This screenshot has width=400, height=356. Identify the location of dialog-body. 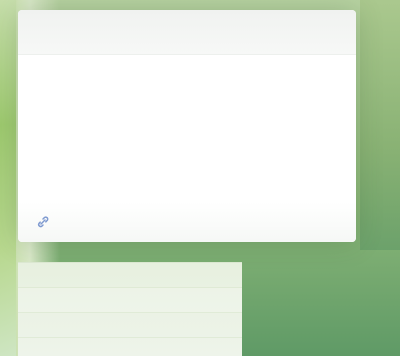
(187, 64).